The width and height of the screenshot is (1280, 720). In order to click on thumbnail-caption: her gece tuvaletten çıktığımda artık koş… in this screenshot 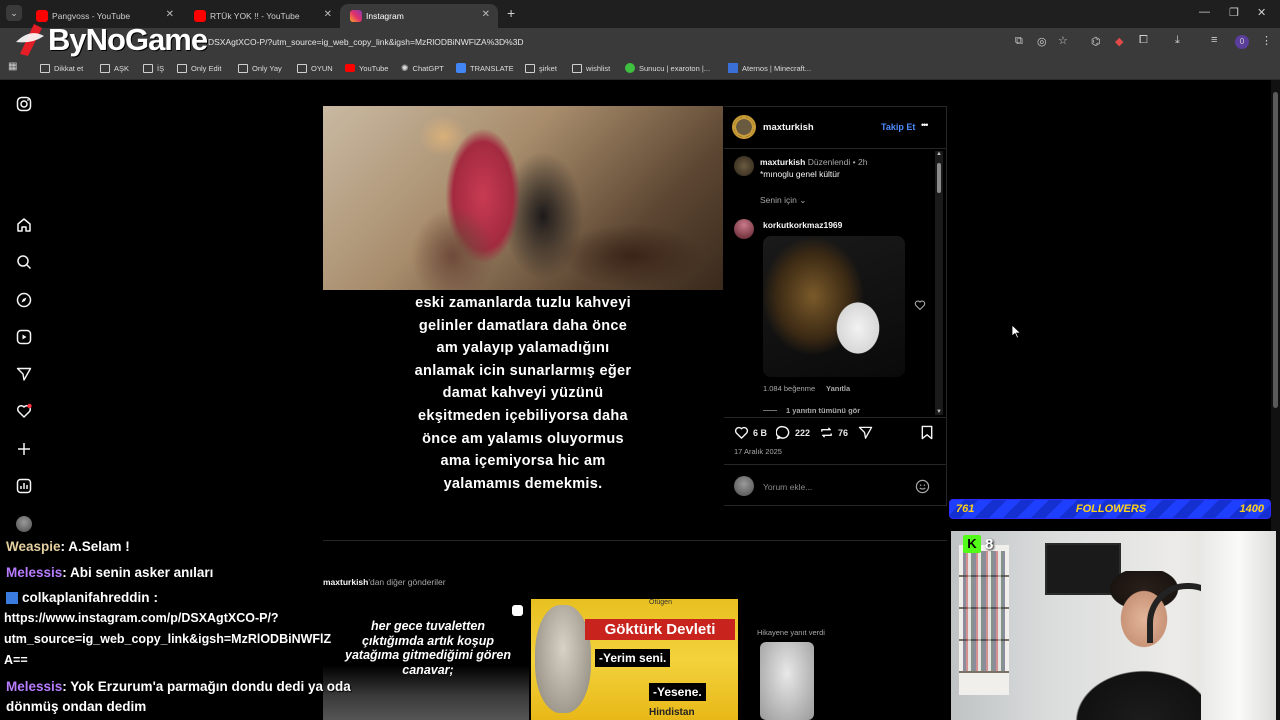, I will do `click(428, 648)`.